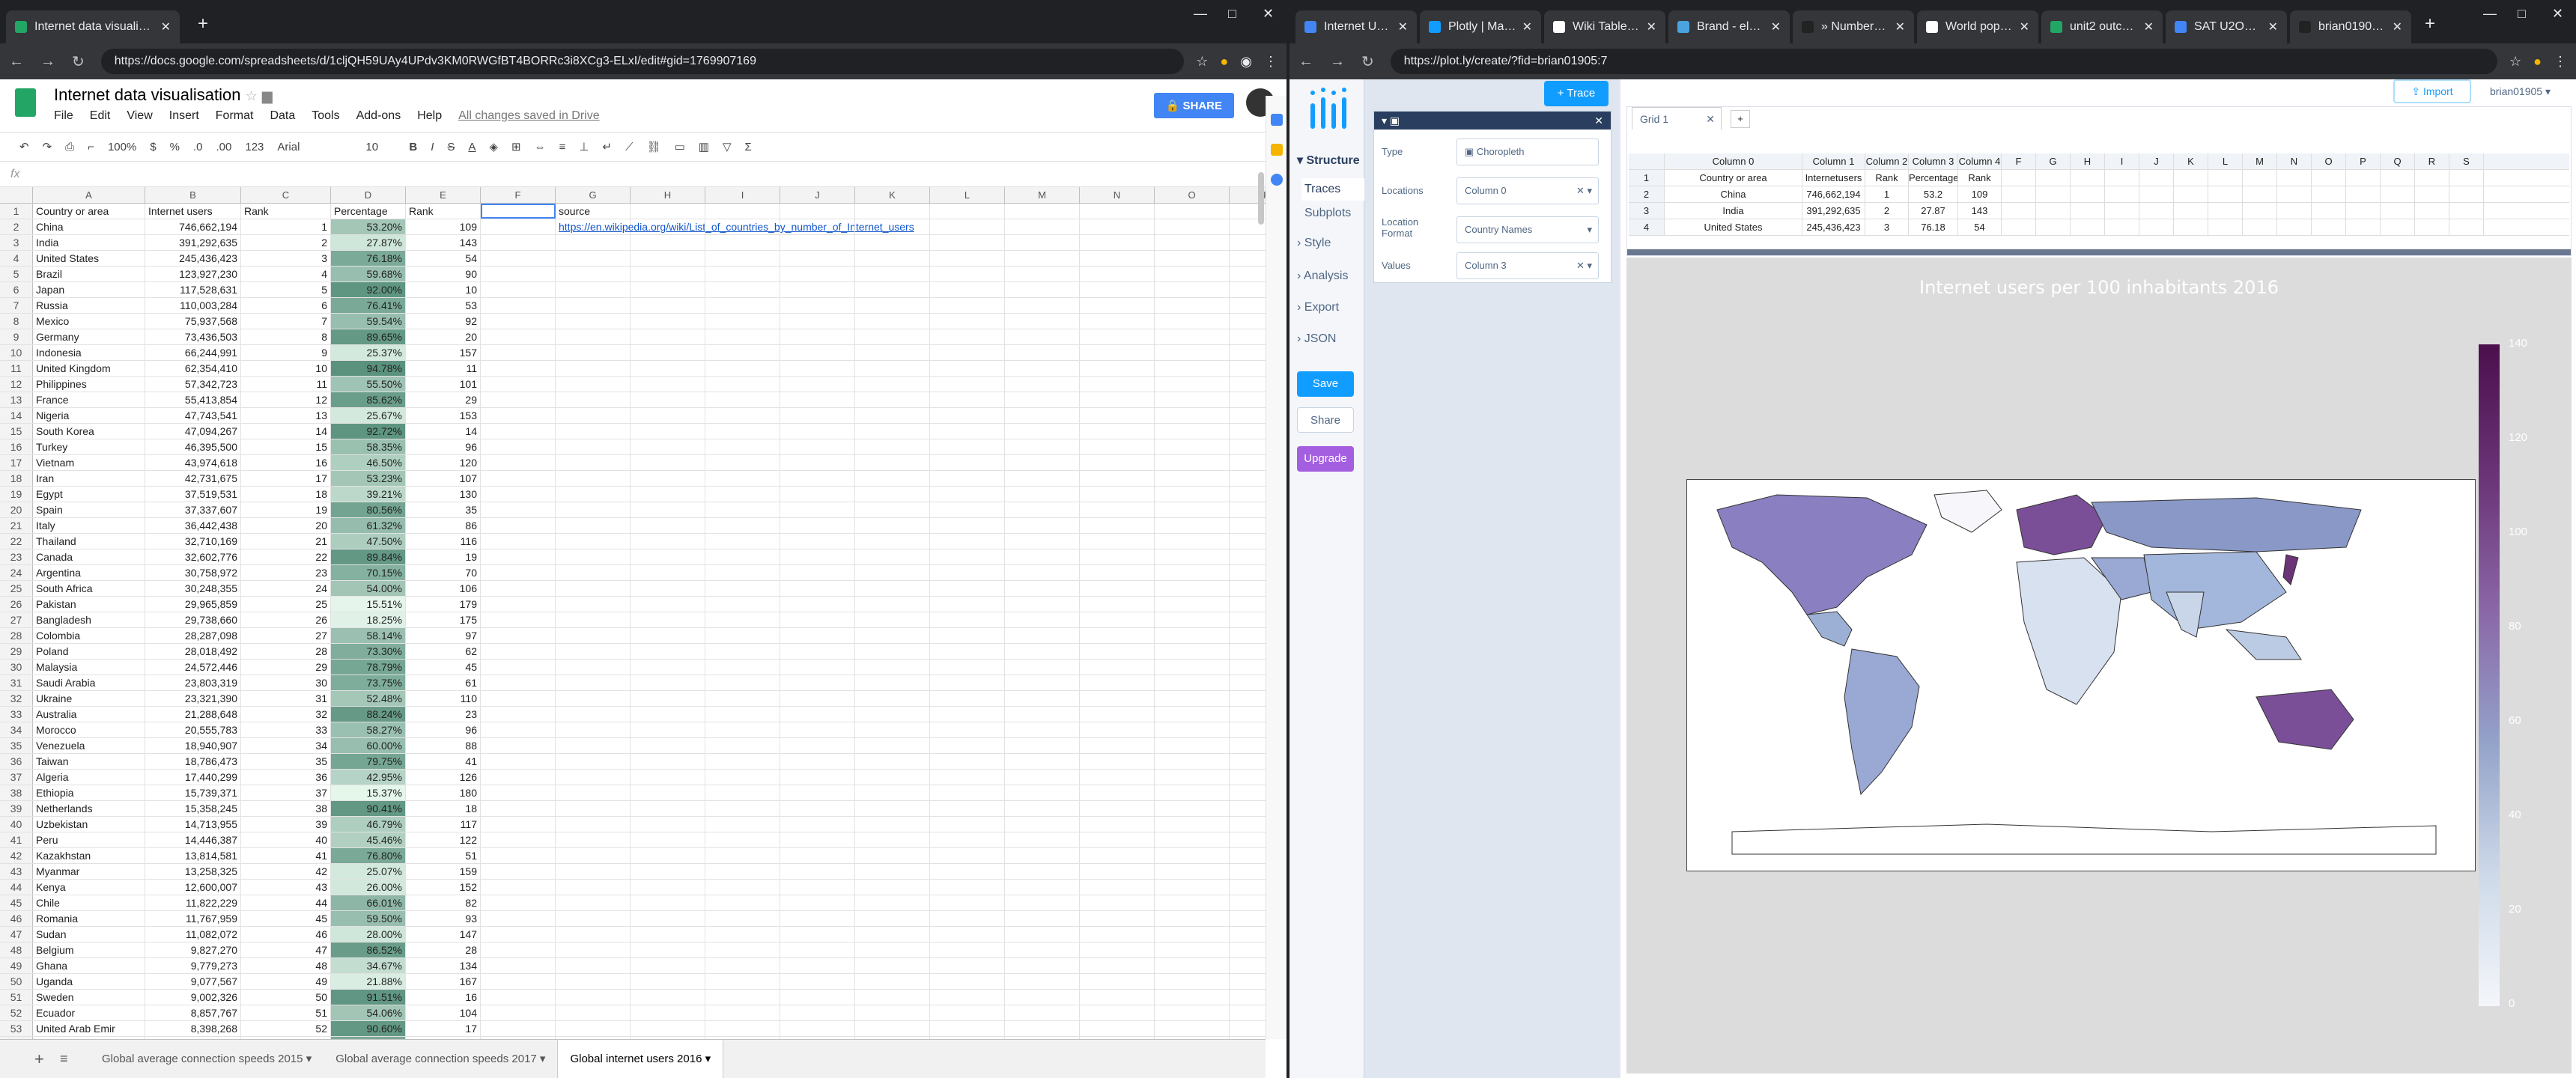 The height and width of the screenshot is (1078, 2576). Describe the element at coordinates (1980, 178) in the screenshot. I see `grid-cell: Rank` at that location.